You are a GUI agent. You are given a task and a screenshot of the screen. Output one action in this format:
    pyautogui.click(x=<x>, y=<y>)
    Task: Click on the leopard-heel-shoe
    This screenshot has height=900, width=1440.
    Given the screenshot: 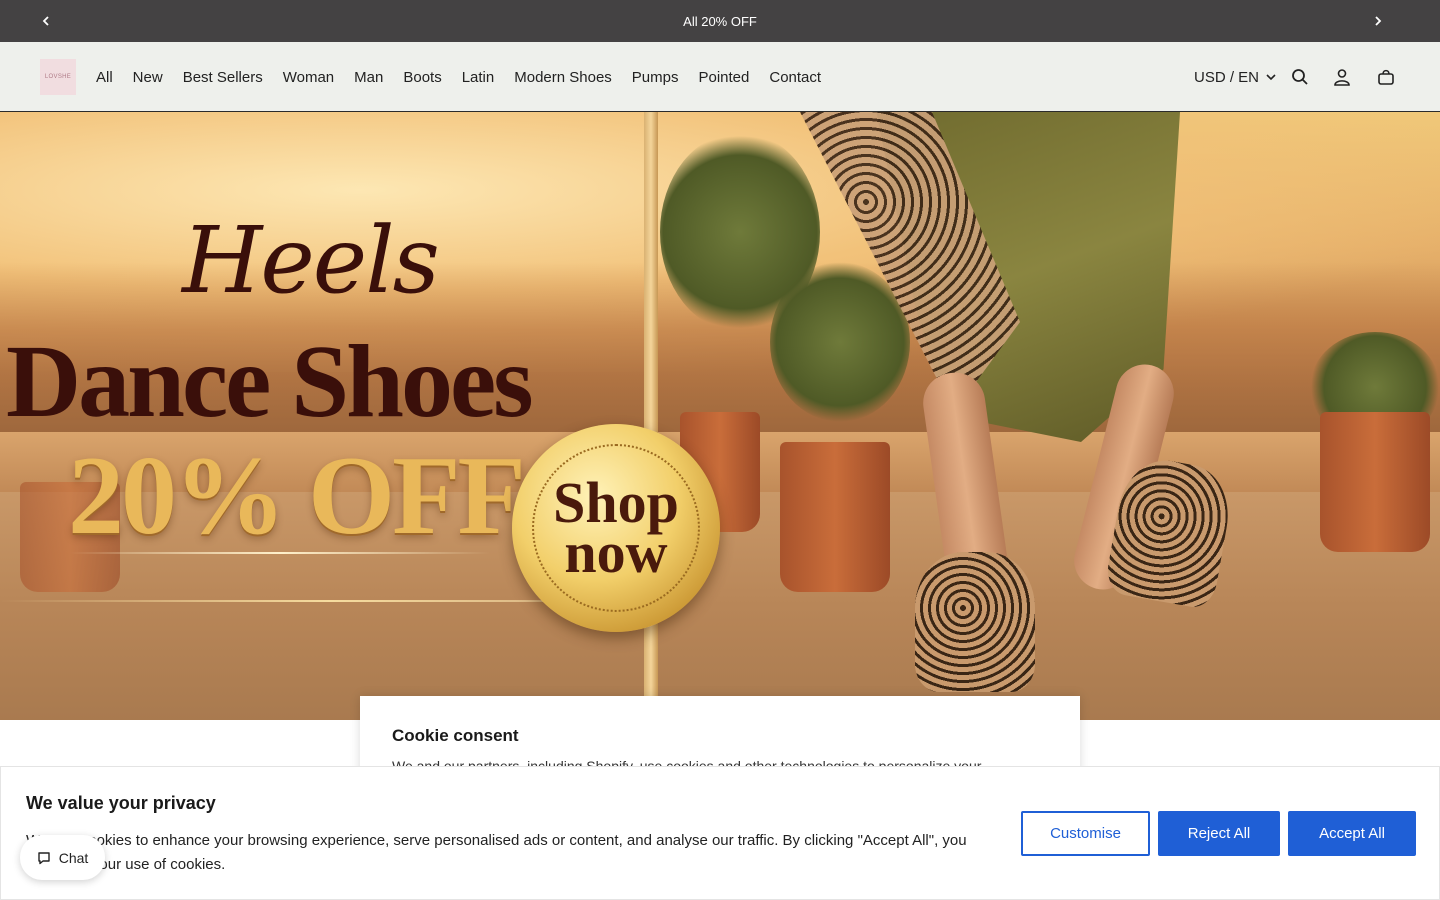 What is the action you would take?
    pyautogui.click(x=975, y=622)
    